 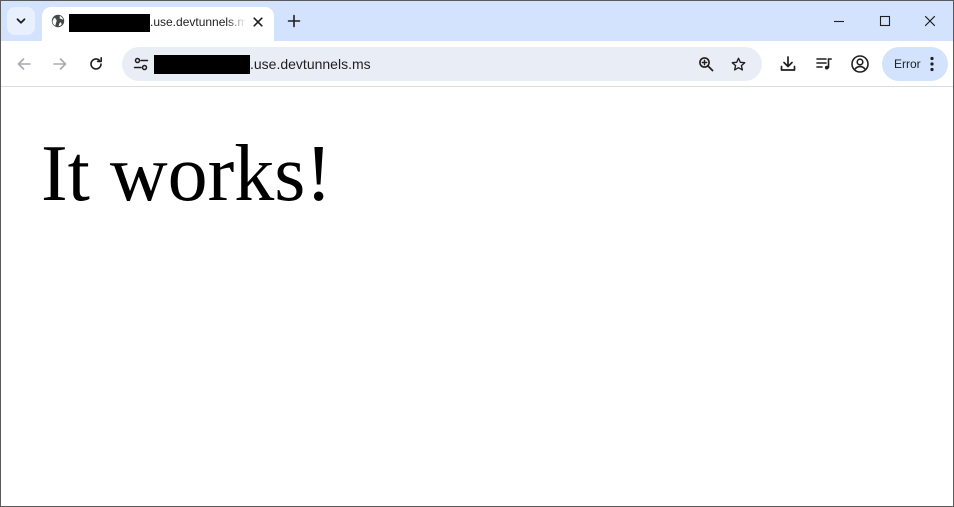 I want to click on tab-close-button, so click(x=258, y=22).